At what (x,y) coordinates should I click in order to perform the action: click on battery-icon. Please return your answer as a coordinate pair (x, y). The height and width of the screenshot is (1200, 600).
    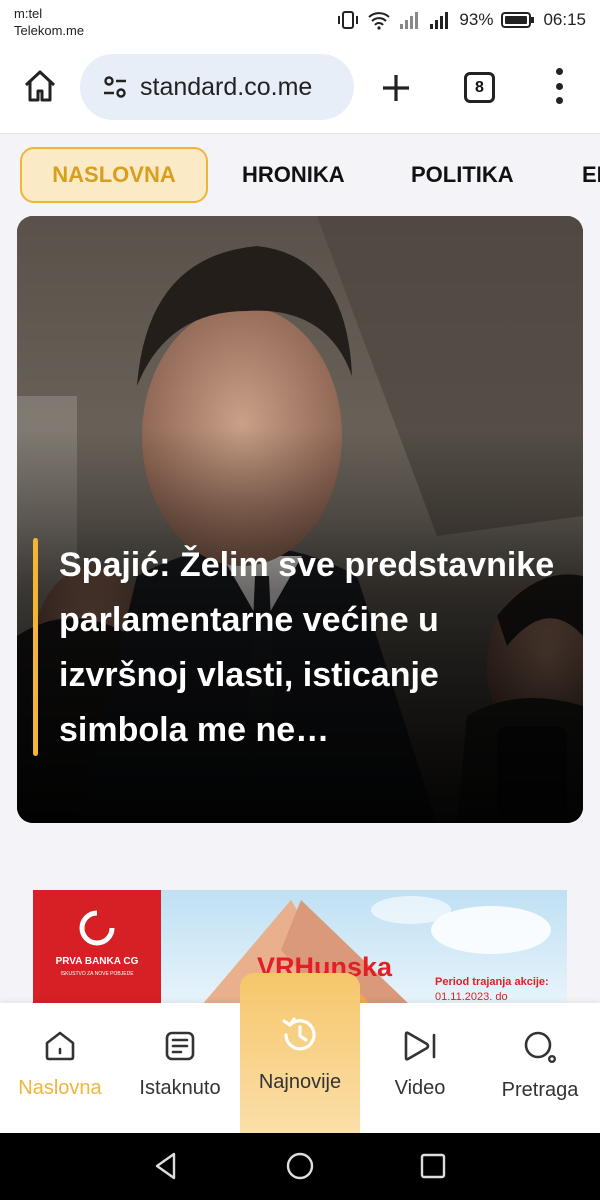
    Looking at the image, I should click on (518, 20).